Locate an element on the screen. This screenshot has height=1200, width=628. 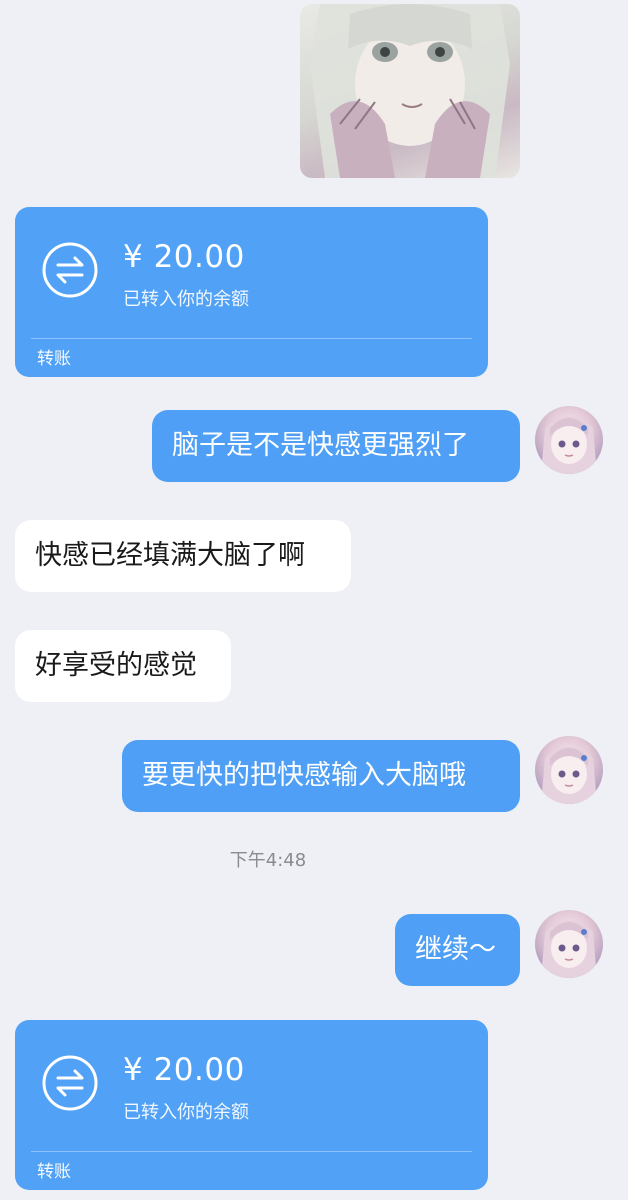
message-bubble-other: 快感已经填满大脑了啊 is located at coordinates (183, 556).